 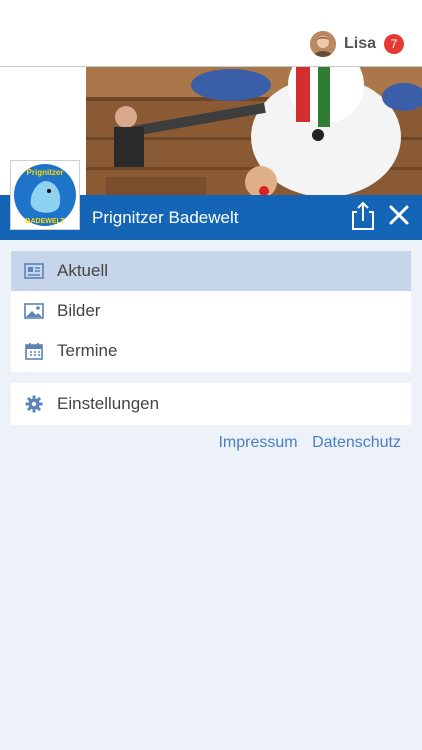 What do you see at coordinates (309, 443) in the screenshot?
I see `footer-links: Impressum Datenschutz` at bounding box center [309, 443].